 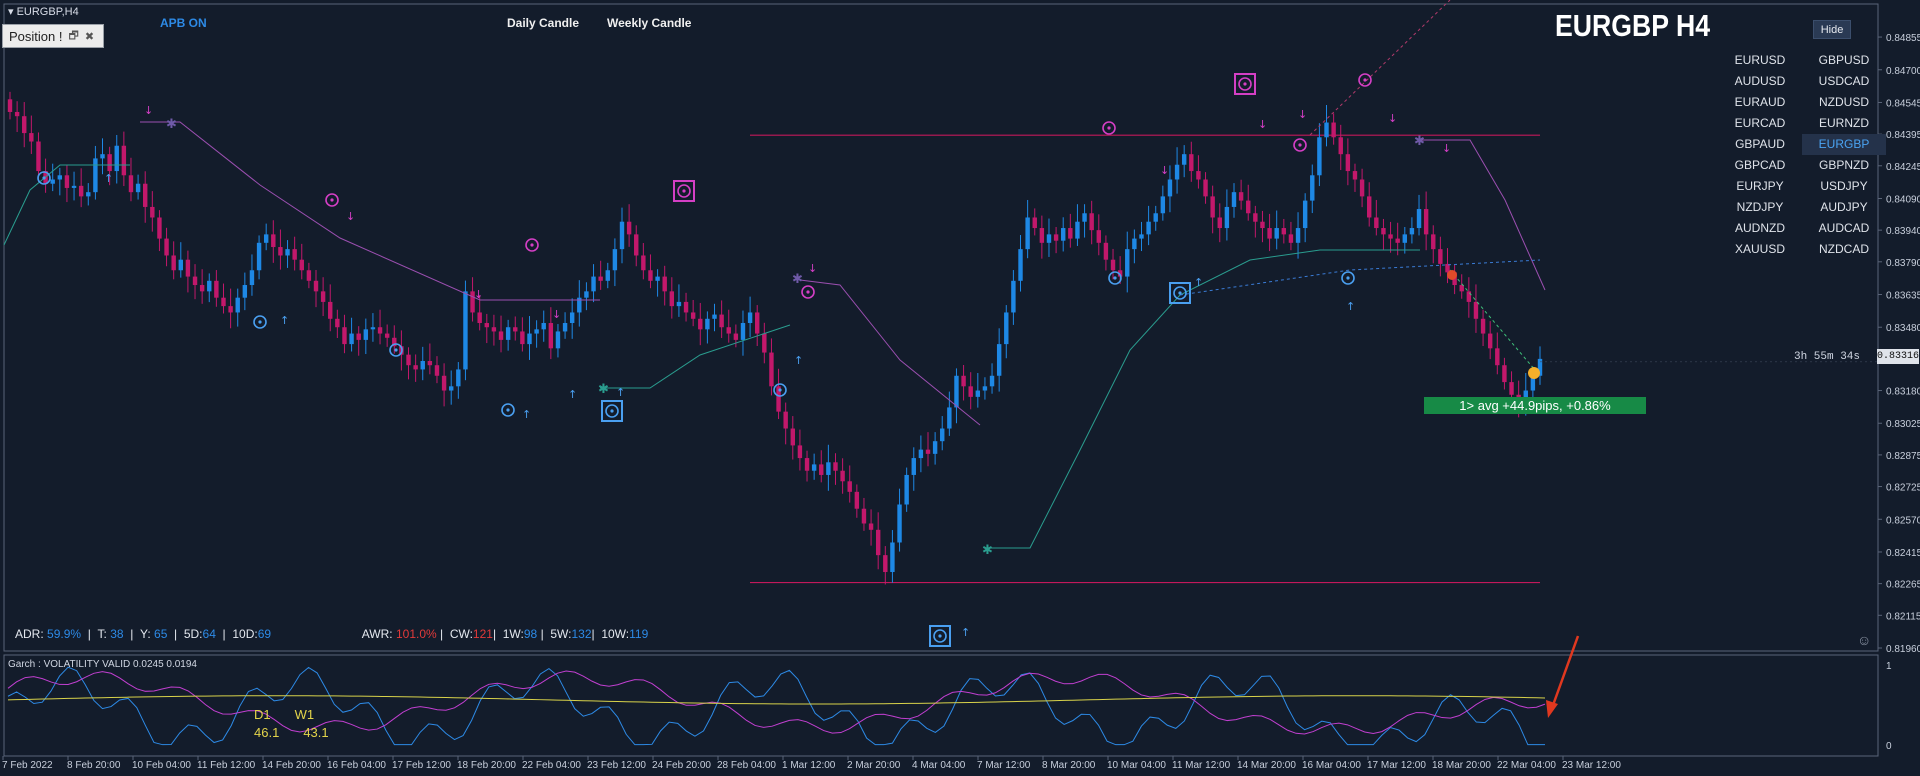 I want to click on symbol-button-euraud: EURAUD, so click(x=1760, y=102).